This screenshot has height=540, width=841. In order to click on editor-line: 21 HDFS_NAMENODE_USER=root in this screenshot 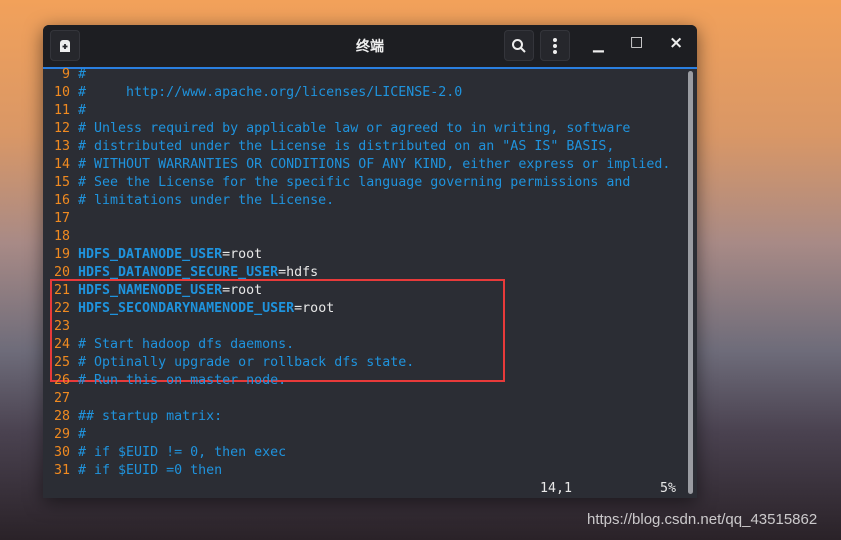, I will do `click(152, 291)`.